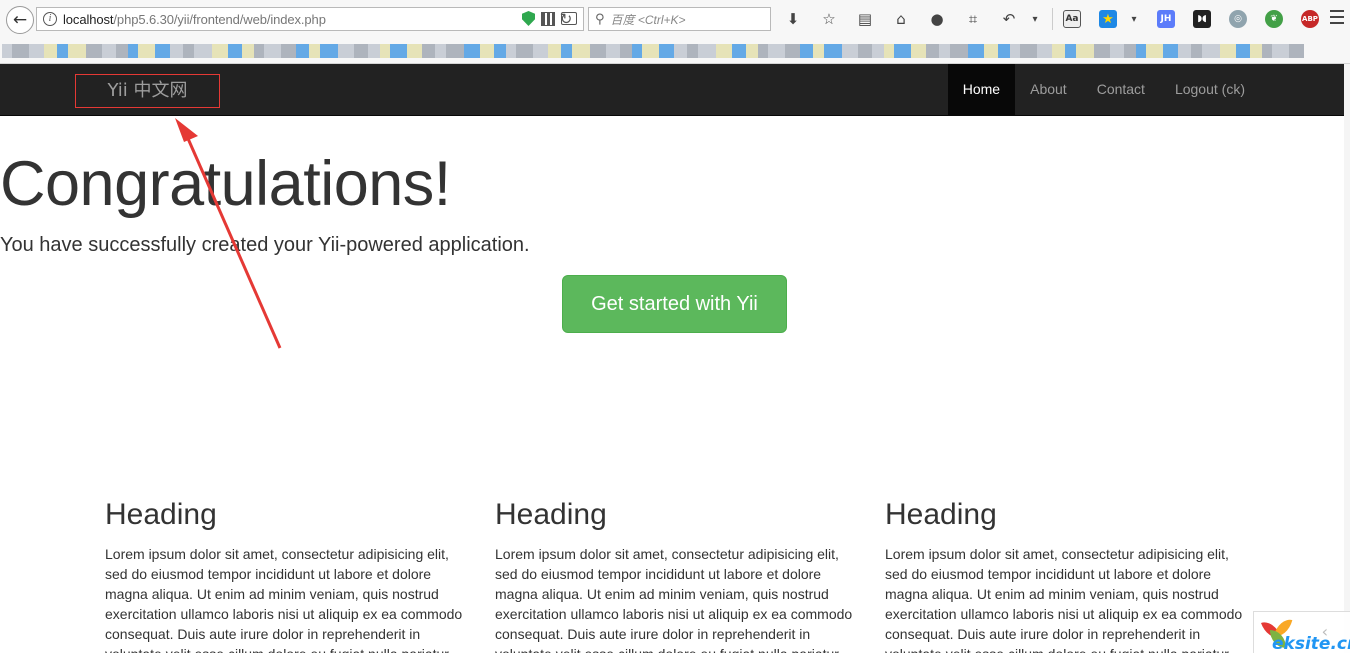 This screenshot has height=653, width=1350. What do you see at coordinates (1210, 89) in the screenshot?
I see `nav-item-logout: Logout (ck)` at bounding box center [1210, 89].